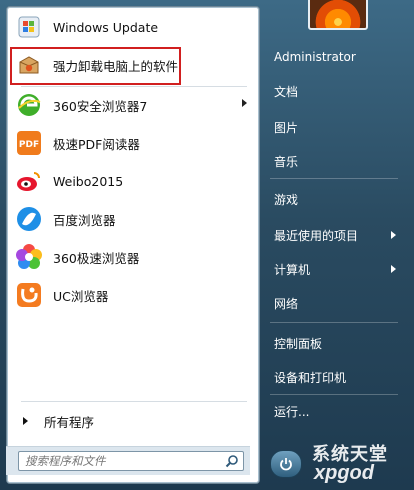 Image resolution: width=414 pixels, height=490 pixels. I want to click on shutdown-button, so click(286, 464).